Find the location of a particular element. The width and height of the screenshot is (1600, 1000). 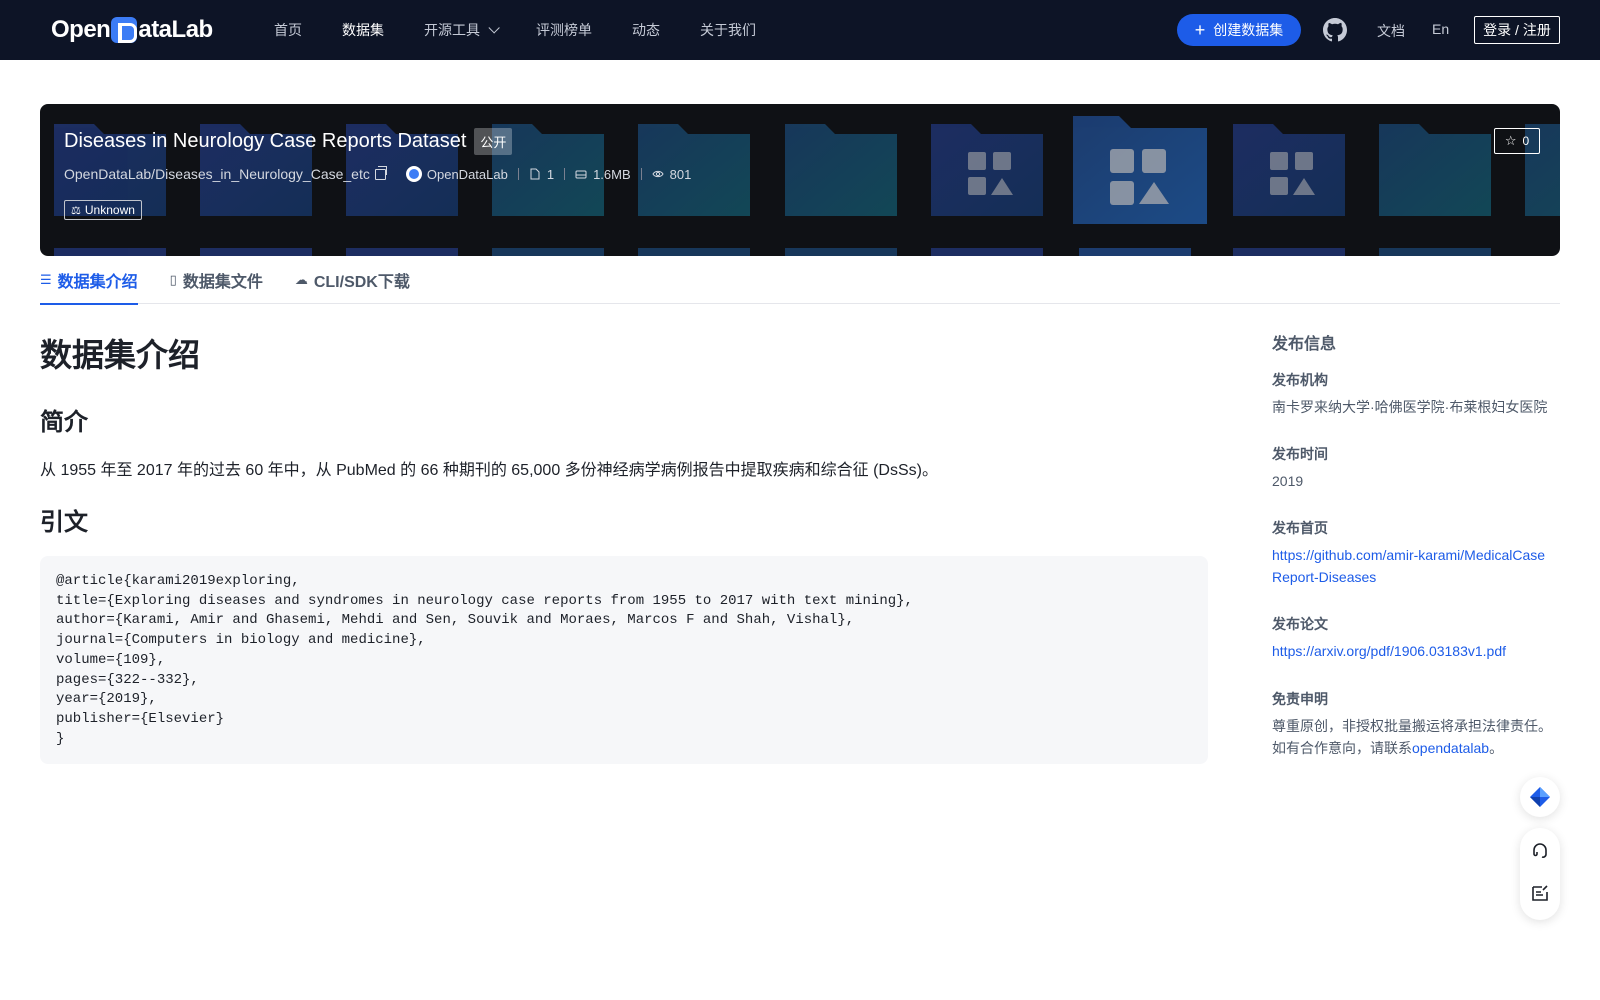

opendatalab-logo: Open ataLab is located at coordinates (132, 30).